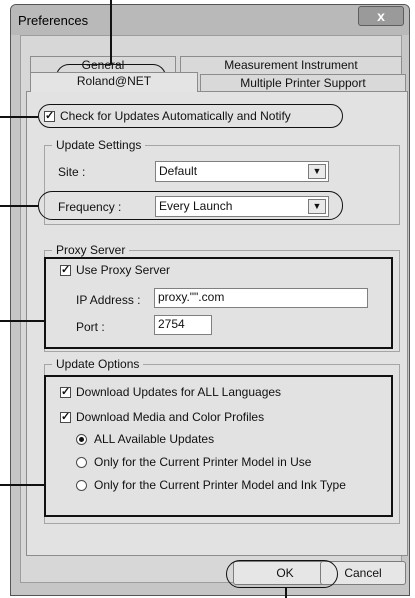 The height and width of the screenshot is (598, 415). Describe the element at coordinates (123, 270) in the screenshot. I see `use-proxy-label: Use Proxy Server` at that location.